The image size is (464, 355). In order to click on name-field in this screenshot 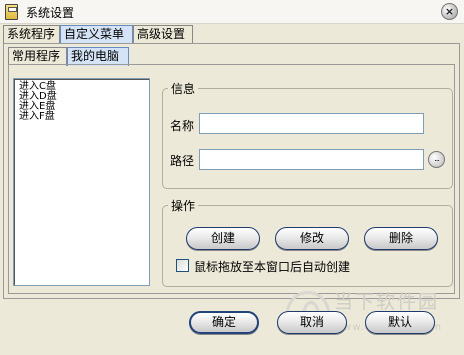, I will do `click(311, 123)`.